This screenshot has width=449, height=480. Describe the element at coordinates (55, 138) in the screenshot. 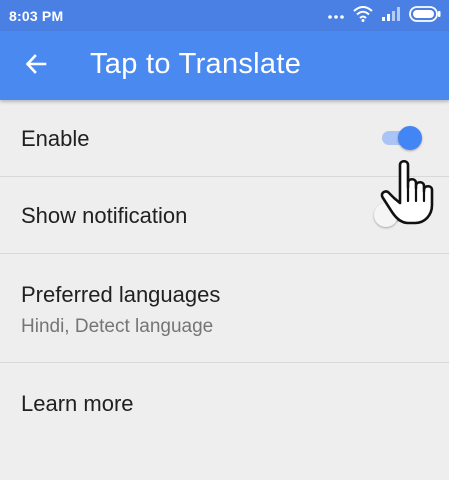

I see `enable-label: Enable` at that location.